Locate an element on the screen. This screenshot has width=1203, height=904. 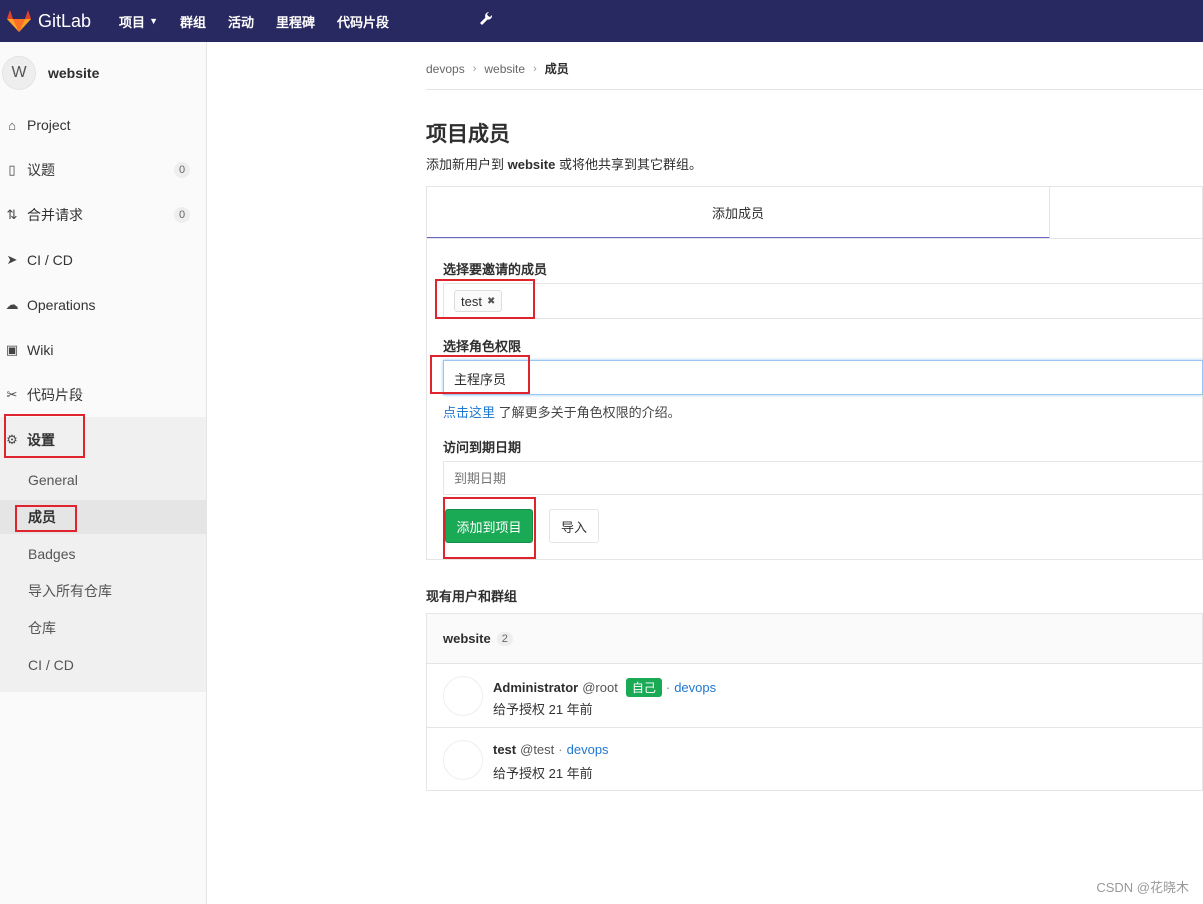
breadcrumb: devops › website › 成员 is located at coordinates (497, 68).